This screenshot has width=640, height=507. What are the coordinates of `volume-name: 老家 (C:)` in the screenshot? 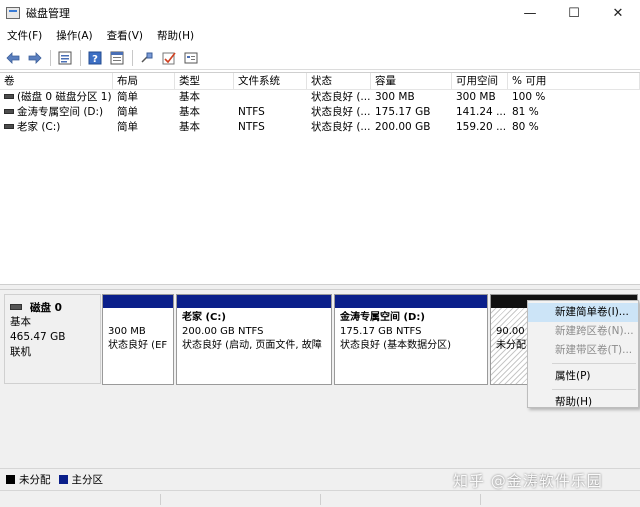 It's located at (39, 127).